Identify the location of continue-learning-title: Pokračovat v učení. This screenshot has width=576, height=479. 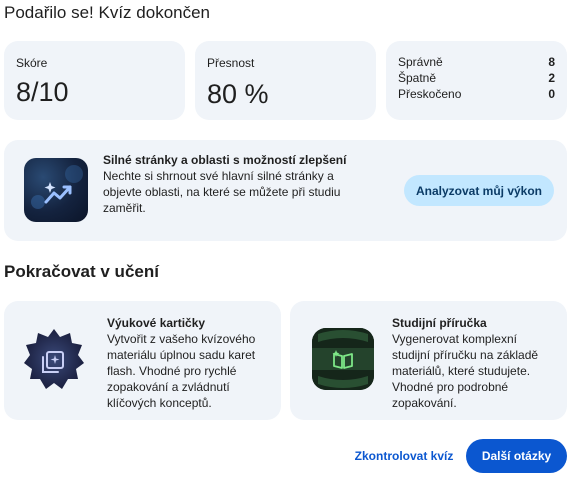
(81, 271).